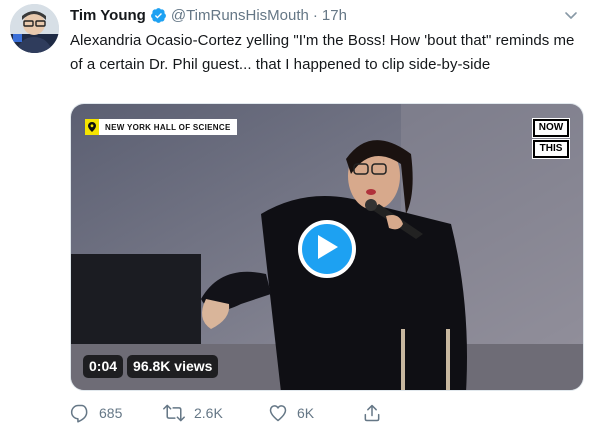  Describe the element at coordinates (291, 413) in the screenshot. I see `like-button: 6K` at that location.